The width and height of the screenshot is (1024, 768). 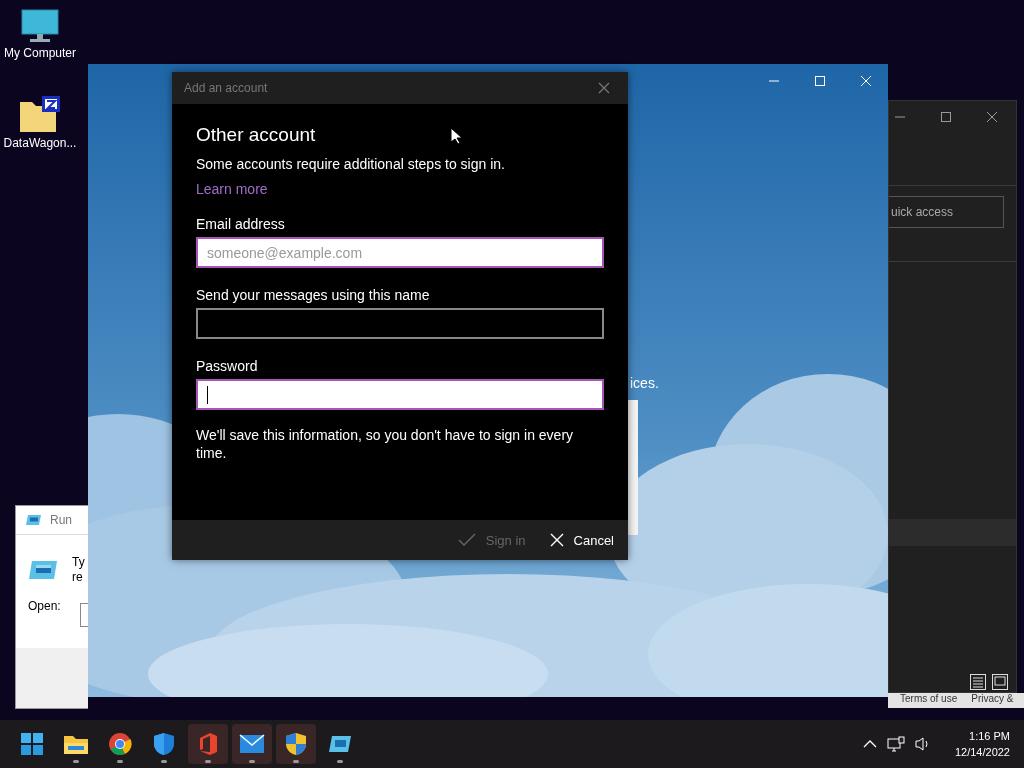 I want to click on maximize-icon, so click(x=946, y=117).